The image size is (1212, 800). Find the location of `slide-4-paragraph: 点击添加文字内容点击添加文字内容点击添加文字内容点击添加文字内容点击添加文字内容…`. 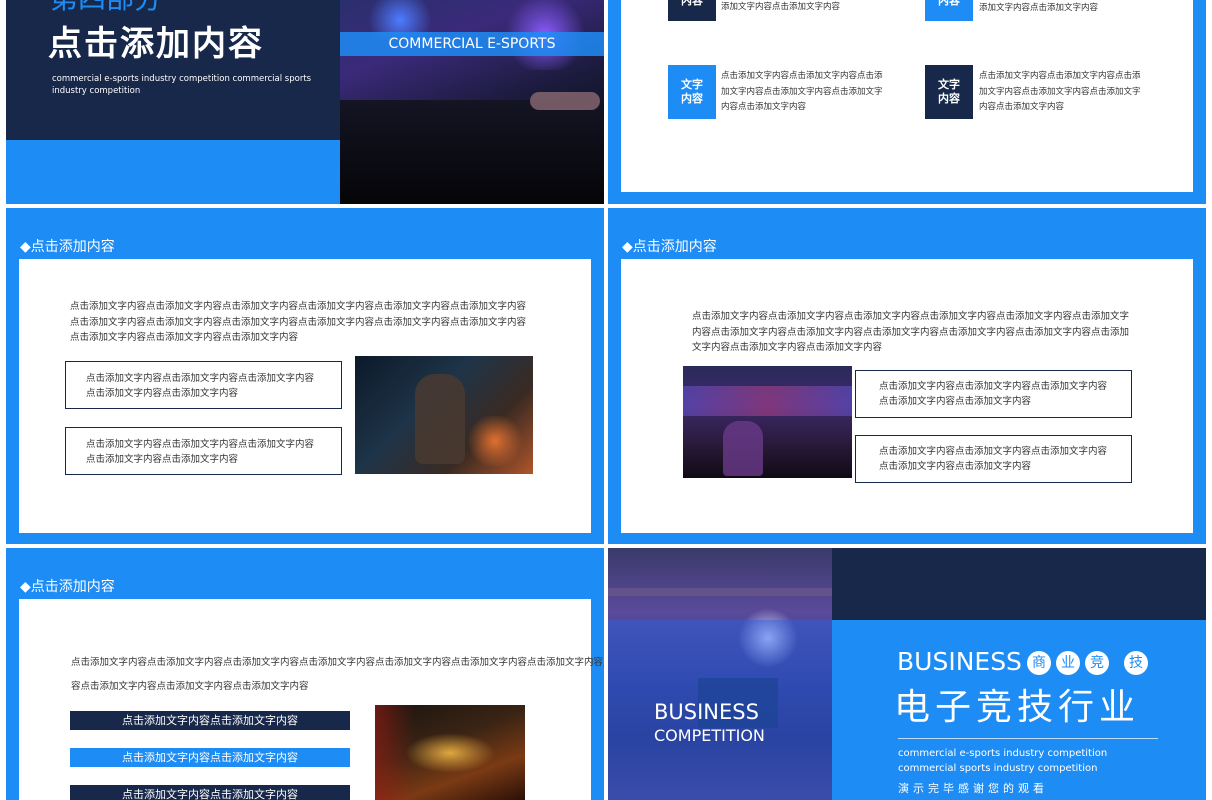

slide-4-paragraph: 点击添加文字内容点击添加文字内容点击添加文字内容点击添加文字内容点击添加文字内容… is located at coordinates (911, 332).